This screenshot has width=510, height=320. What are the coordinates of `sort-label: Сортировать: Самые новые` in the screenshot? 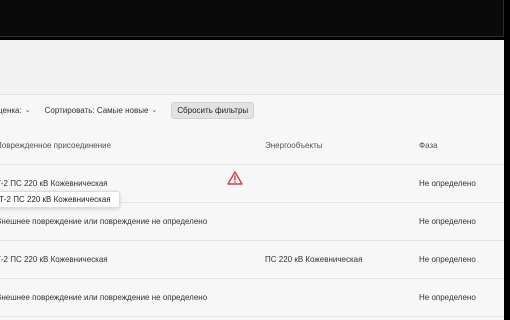 It's located at (96, 110).